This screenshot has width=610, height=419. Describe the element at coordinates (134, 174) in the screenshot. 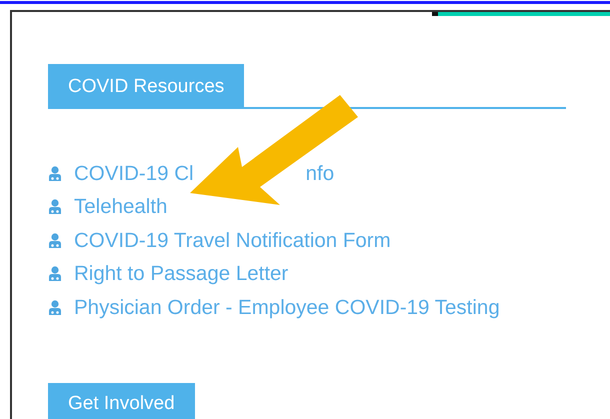

I see `resource-link: COVID-19 Cl` at that location.